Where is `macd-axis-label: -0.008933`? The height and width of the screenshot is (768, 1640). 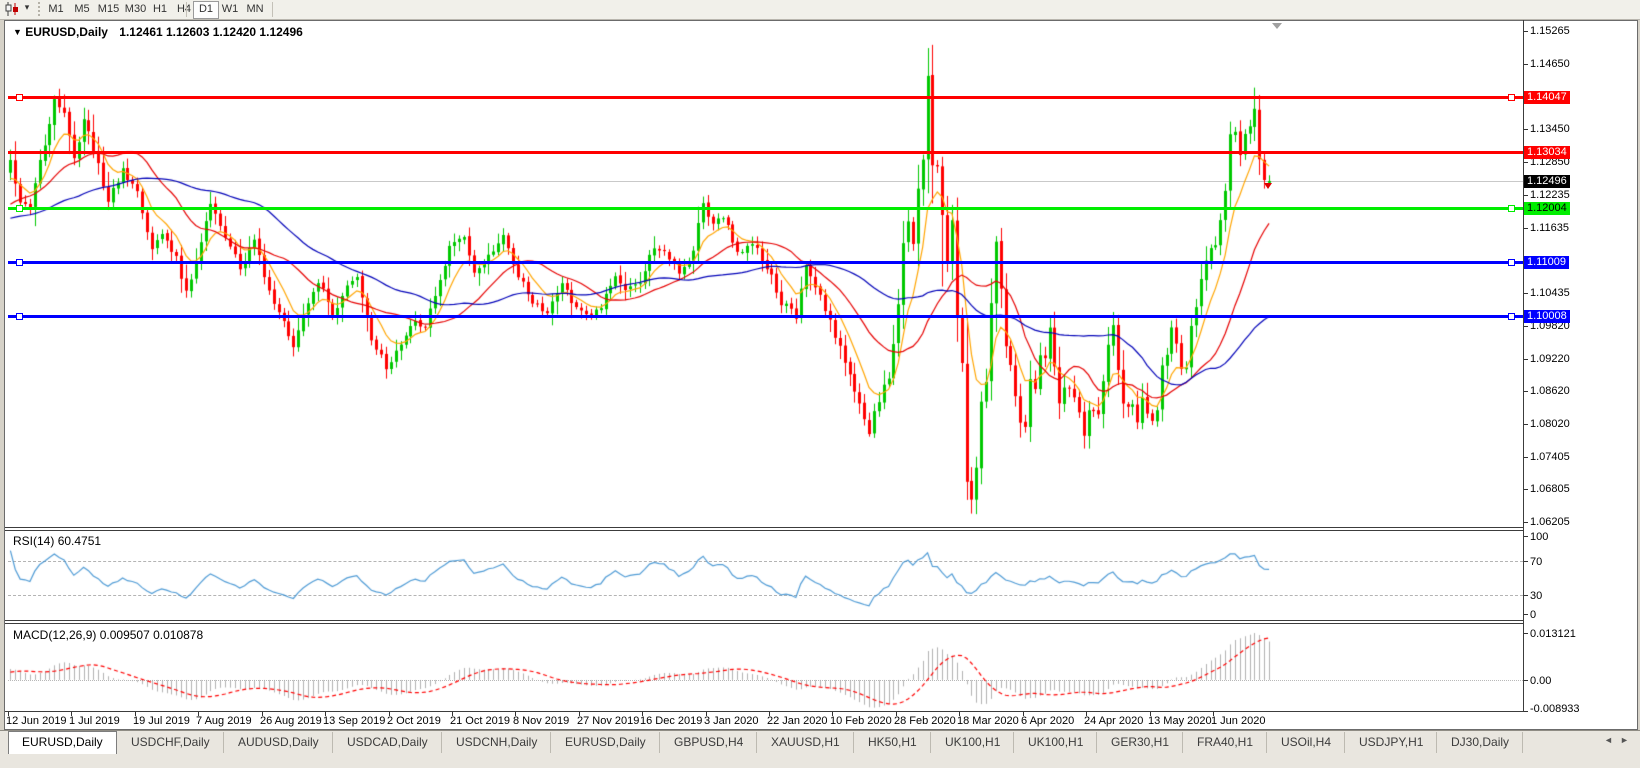 macd-axis-label: -0.008933 is located at coordinates (1555, 709).